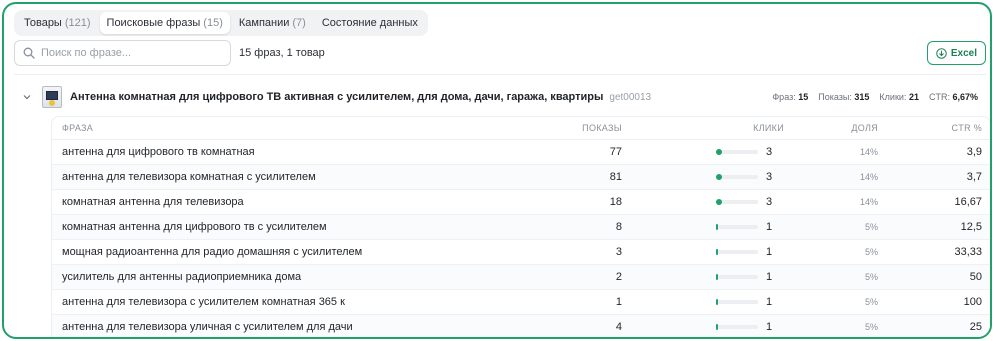 This screenshot has height=341, width=995. Describe the element at coordinates (899, 97) in the screenshot. I see `stat-clicks: Клики: 21` at that location.